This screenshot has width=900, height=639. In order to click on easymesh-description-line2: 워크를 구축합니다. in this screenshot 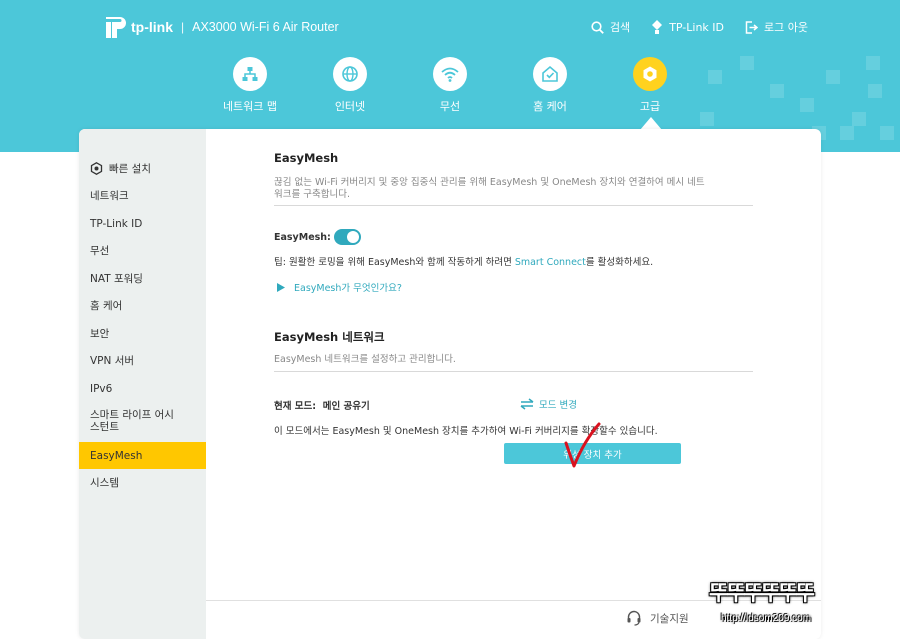, I will do `click(312, 194)`.